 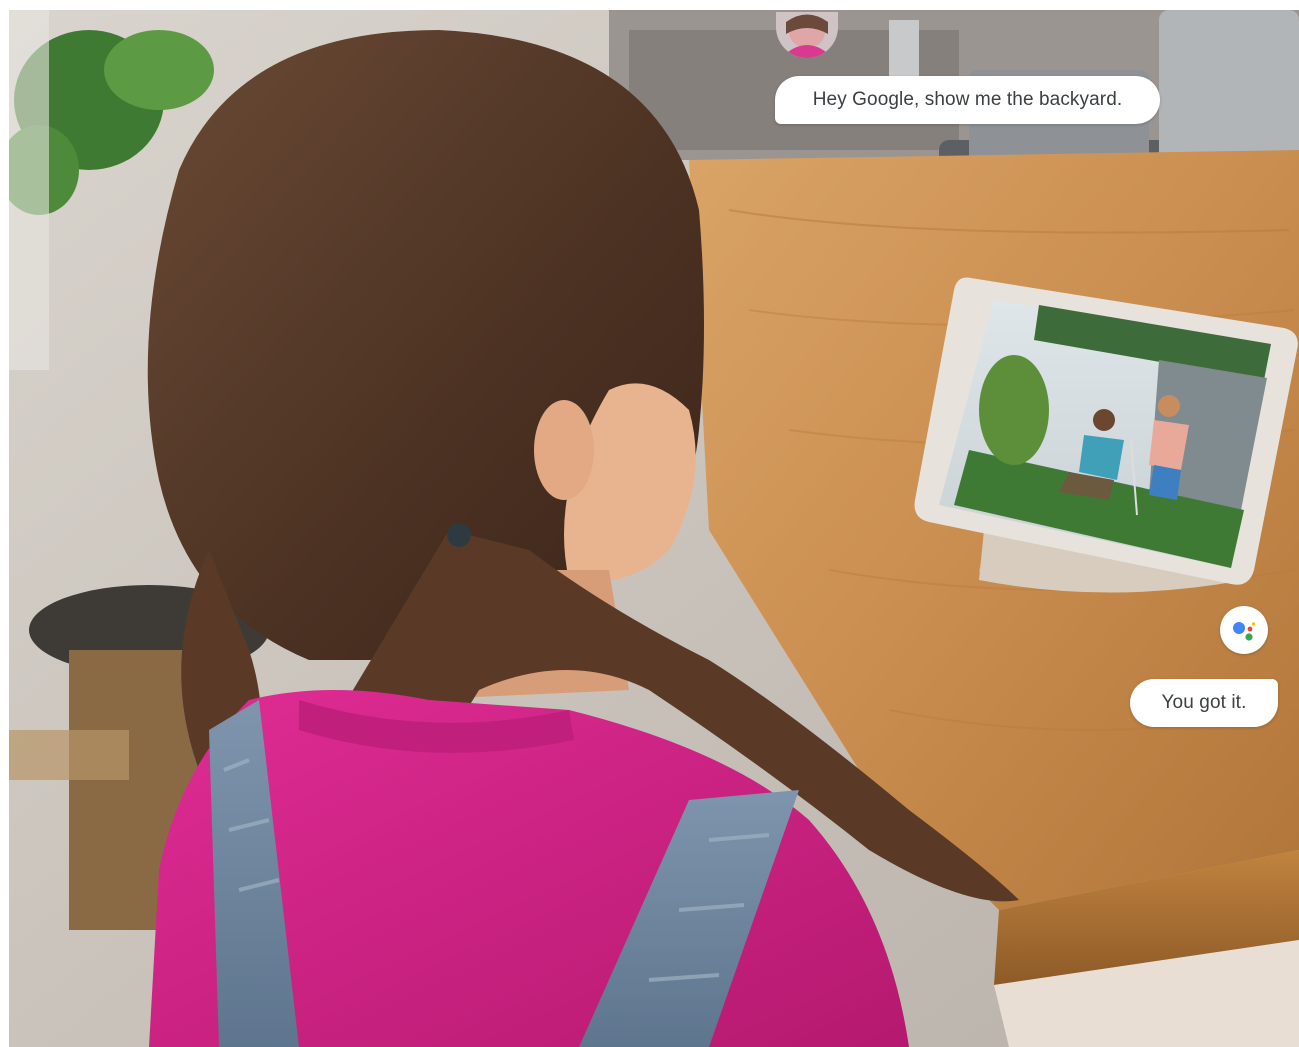 I want to click on user-query-text: Hey Google, show me the backyard., so click(x=967, y=99).